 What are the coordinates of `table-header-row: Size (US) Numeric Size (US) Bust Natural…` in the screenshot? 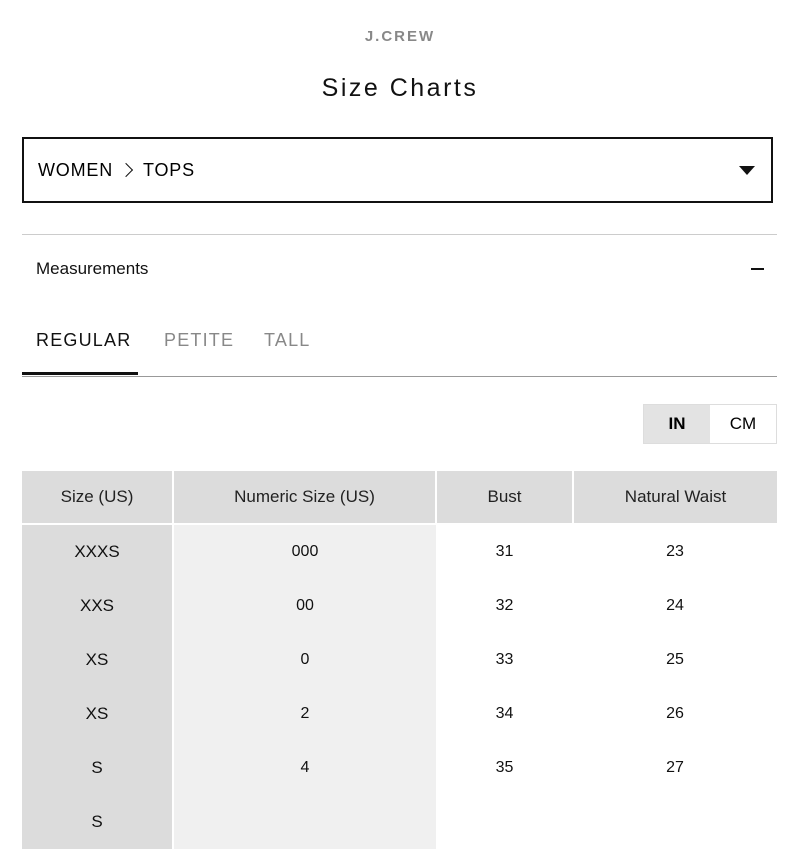 It's located at (399, 497).